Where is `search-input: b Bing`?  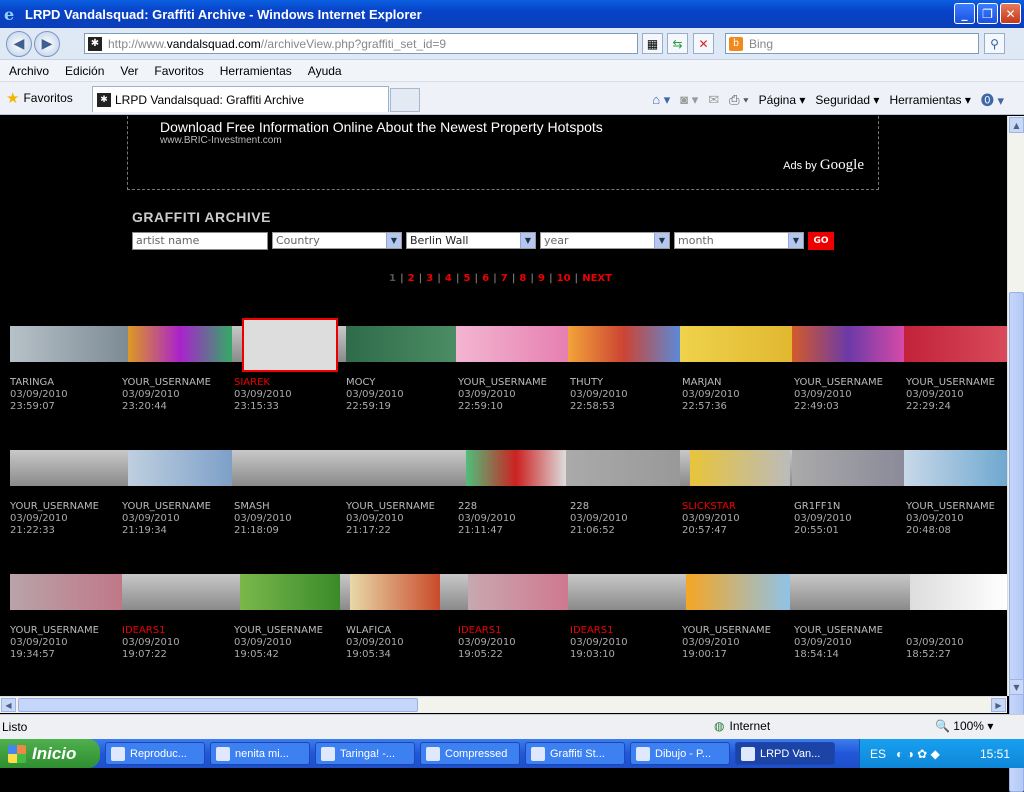
search-input: b Bing is located at coordinates (852, 43).